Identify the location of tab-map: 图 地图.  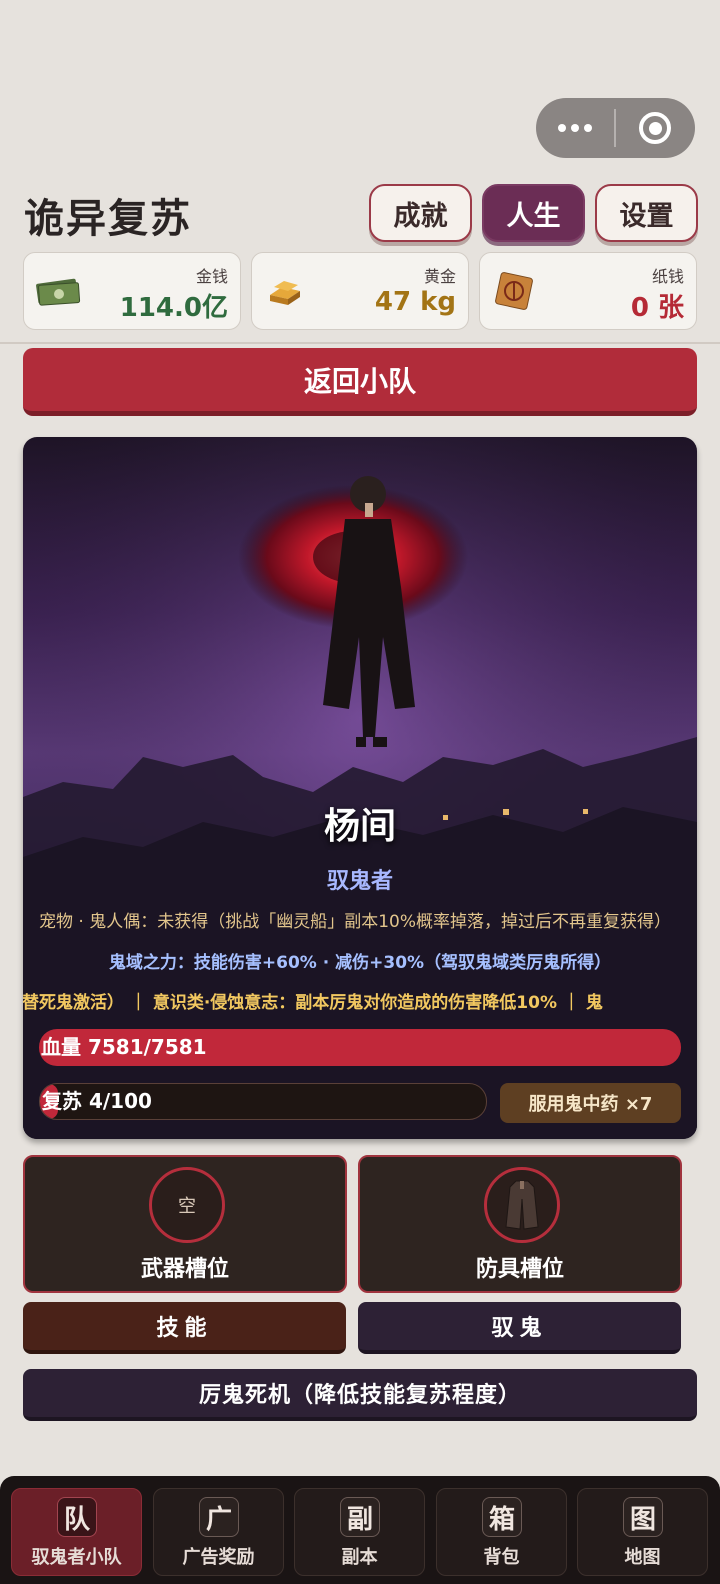
(642, 1532).